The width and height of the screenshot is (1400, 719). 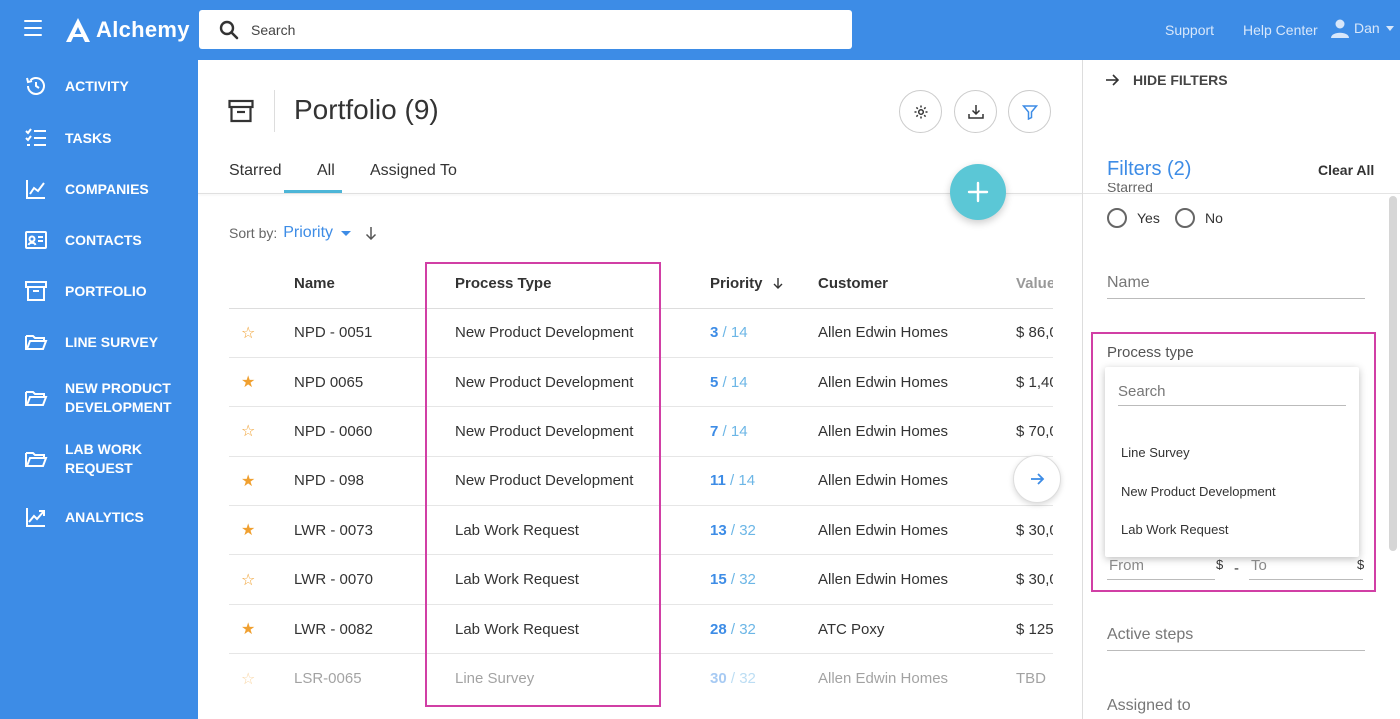 What do you see at coordinates (718, 481) in the screenshot?
I see `priority-rank: 11` at bounding box center [718, 481].